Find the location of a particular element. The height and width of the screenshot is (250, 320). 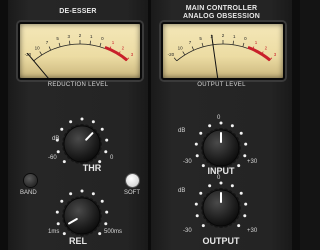

right-rail is located at coordinates (296, 125).